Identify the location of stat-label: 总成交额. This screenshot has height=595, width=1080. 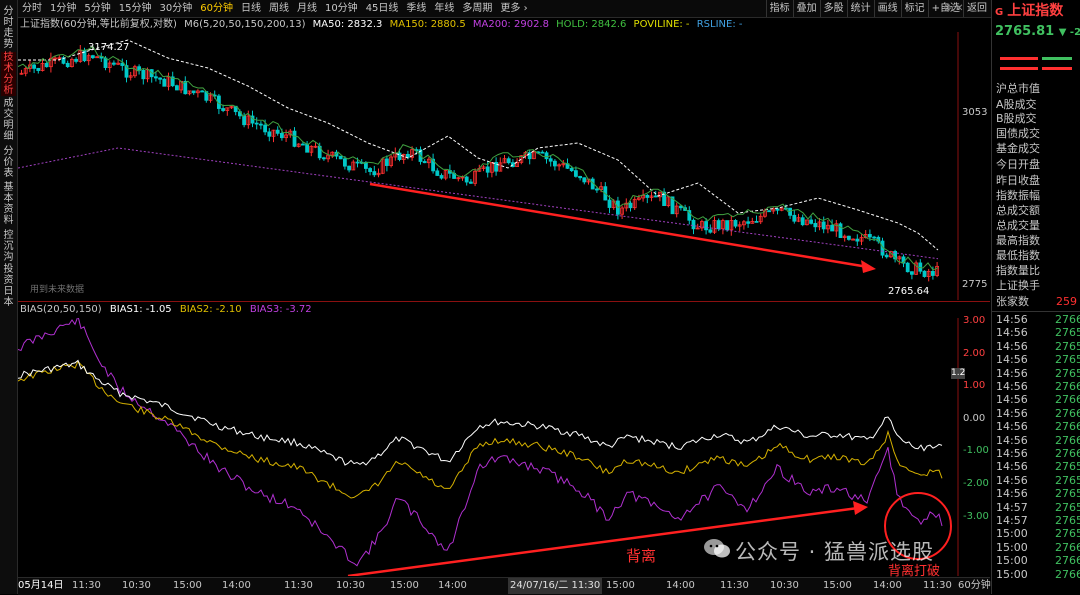
(1018, 210).